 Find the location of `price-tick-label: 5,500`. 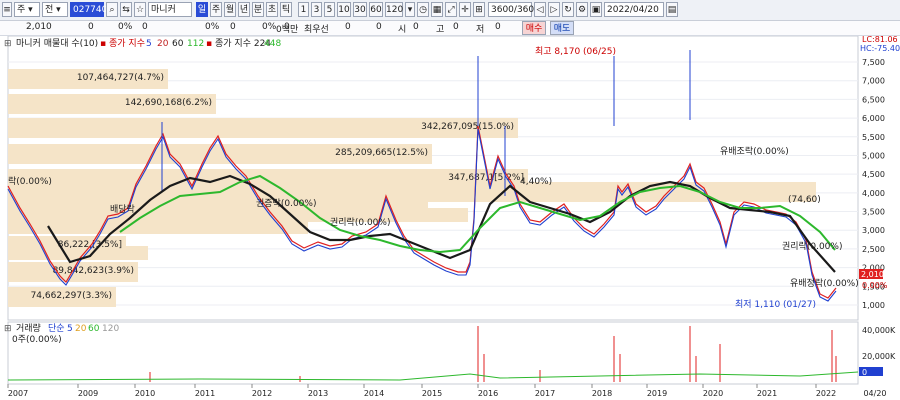

price-tick-label: 5,500 is located at coordinates (873, 137).